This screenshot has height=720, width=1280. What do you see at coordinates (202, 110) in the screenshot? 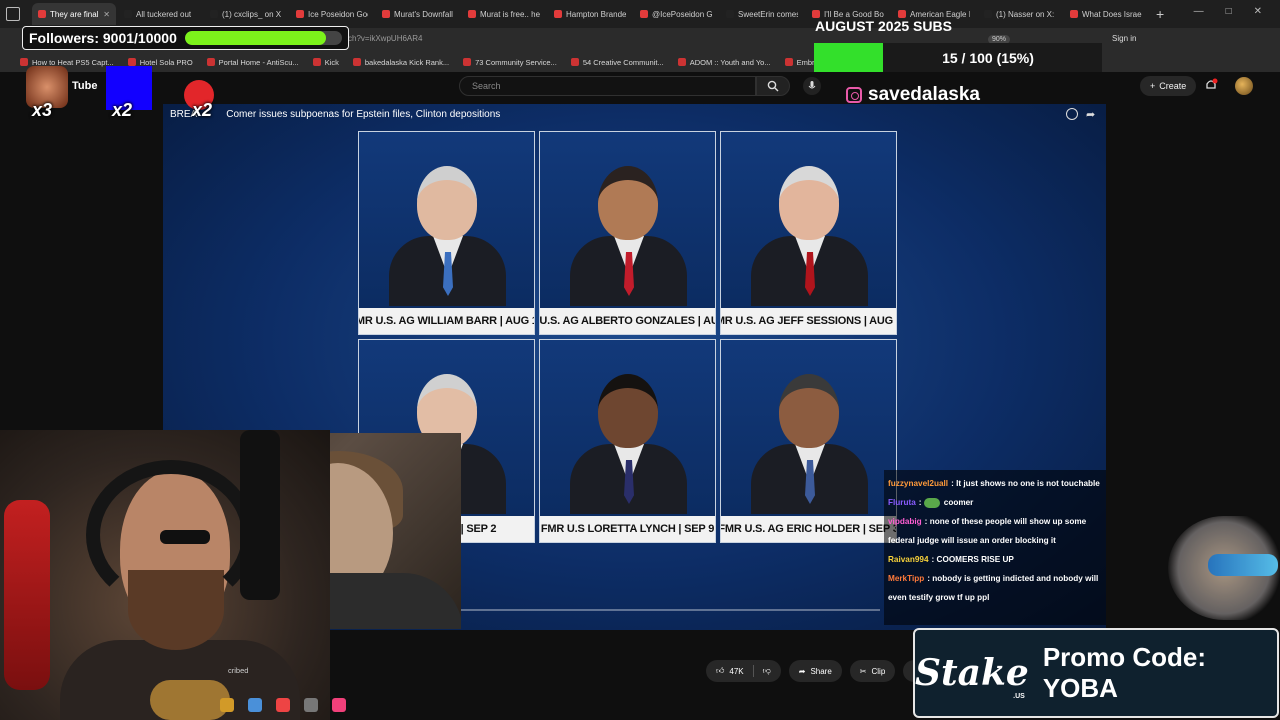
I see `multiplier-3: x2` at bounding box center [202, 110].